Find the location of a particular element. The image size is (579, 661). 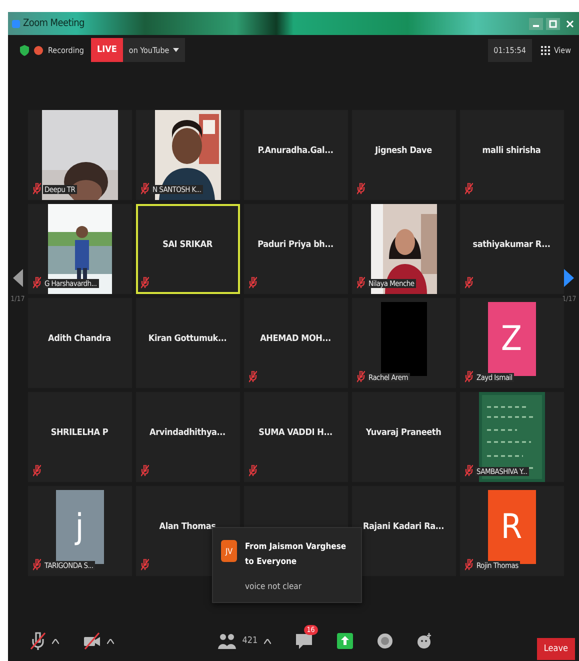

recording-label: Recording is located at coordinates (66, 50).